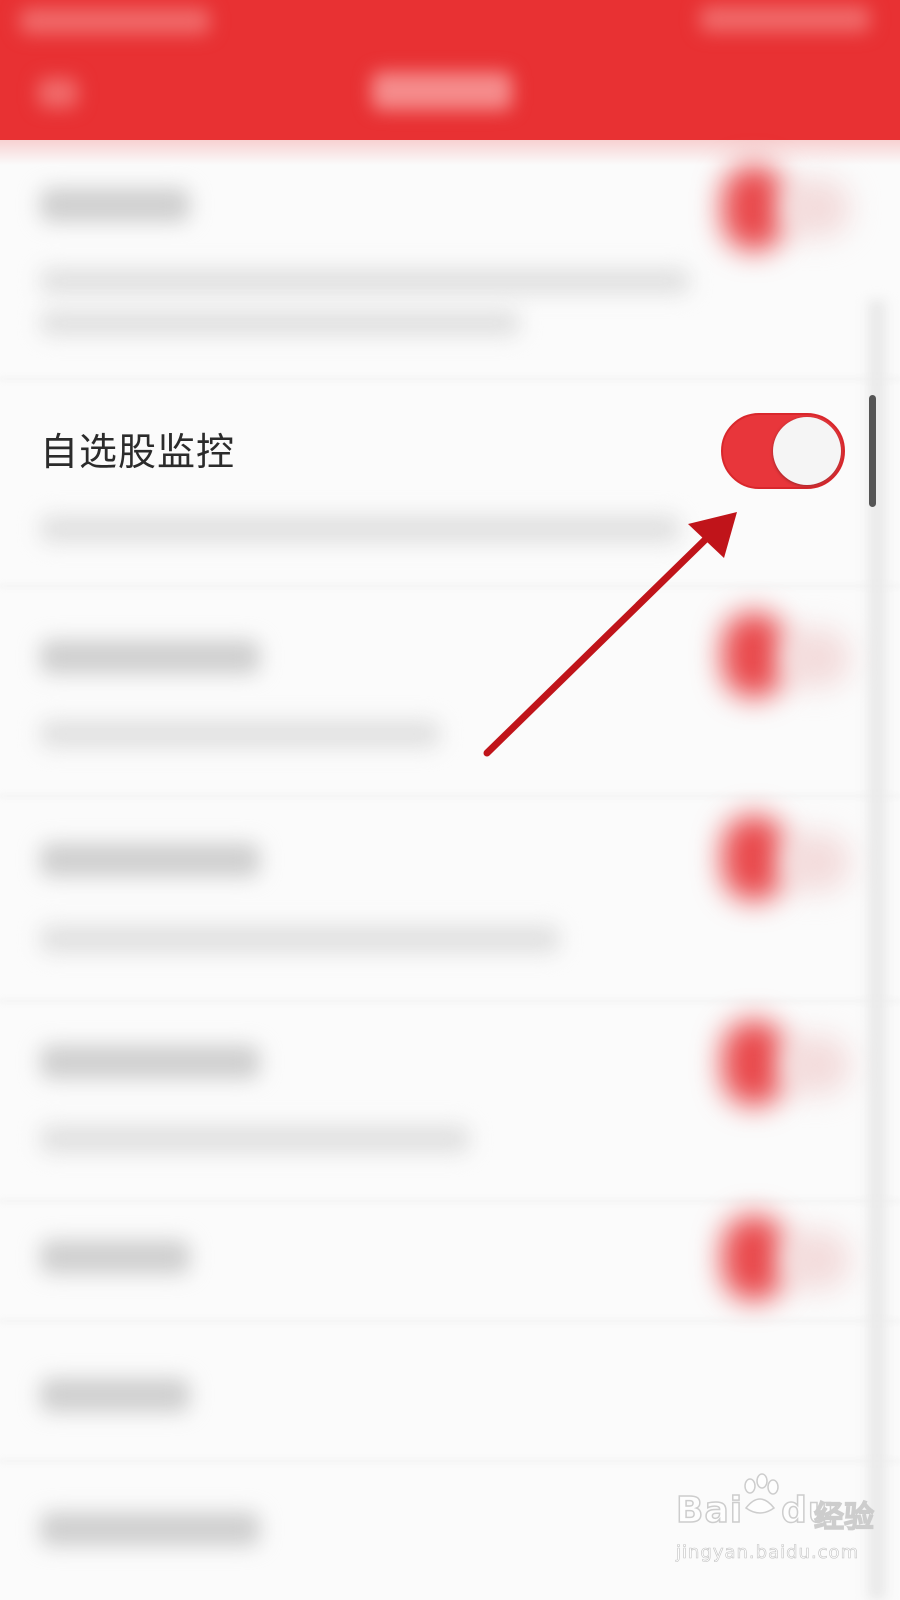 The image size is (900, 1600). Describe the element at coordinates (300, 939) in the screenshot. I see `row-4-desc-blur` at that location.